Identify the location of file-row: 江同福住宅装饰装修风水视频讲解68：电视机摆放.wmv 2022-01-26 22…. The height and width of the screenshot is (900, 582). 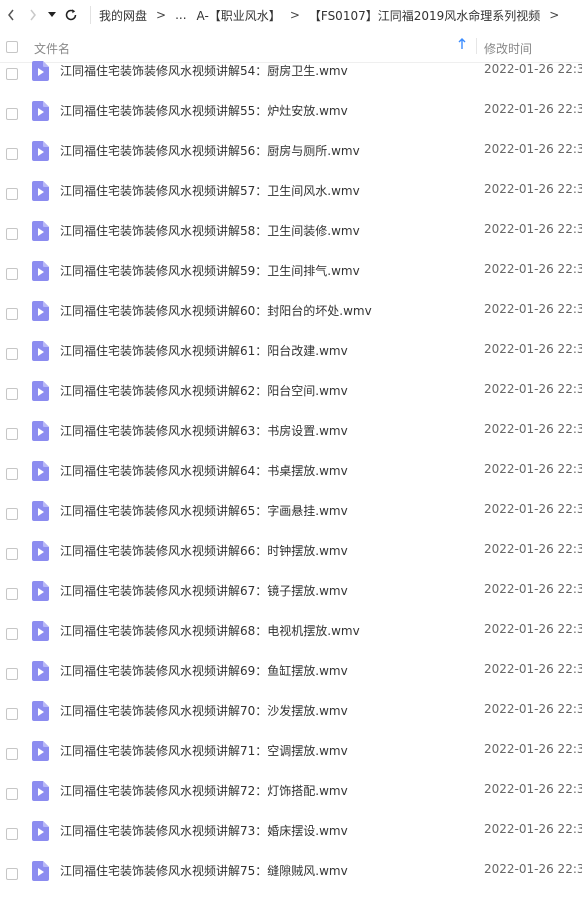
(291, 640).